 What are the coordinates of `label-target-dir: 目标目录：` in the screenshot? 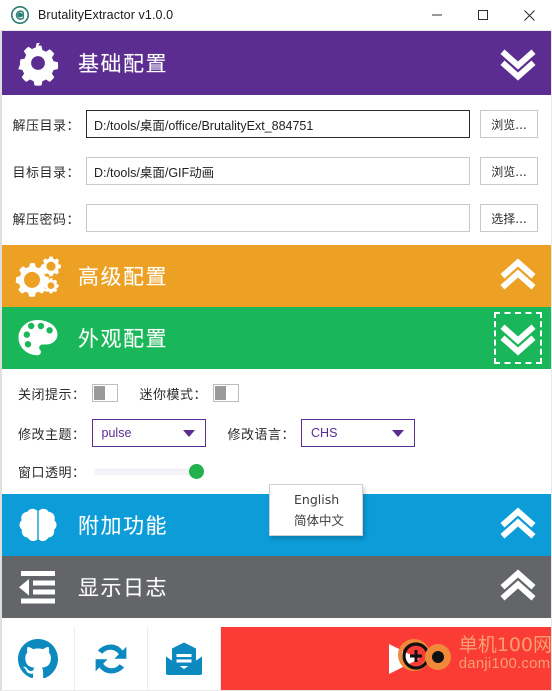 It's located at (46, 173).